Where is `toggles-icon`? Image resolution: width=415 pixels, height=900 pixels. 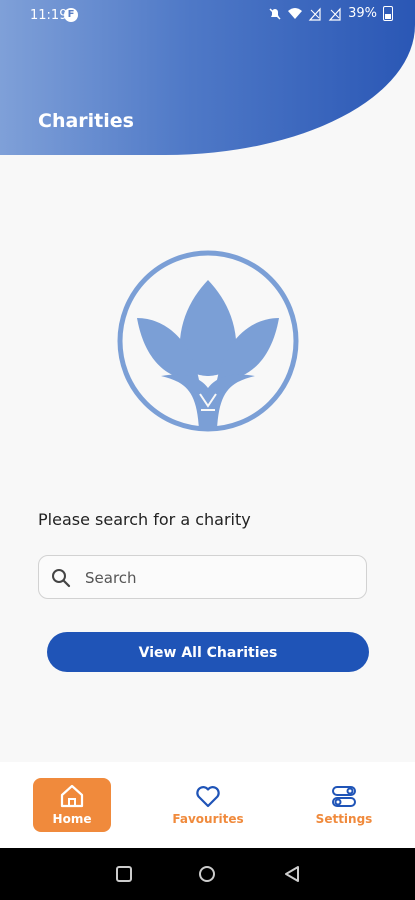
toggles-icon is located at coordinates (344, 796).